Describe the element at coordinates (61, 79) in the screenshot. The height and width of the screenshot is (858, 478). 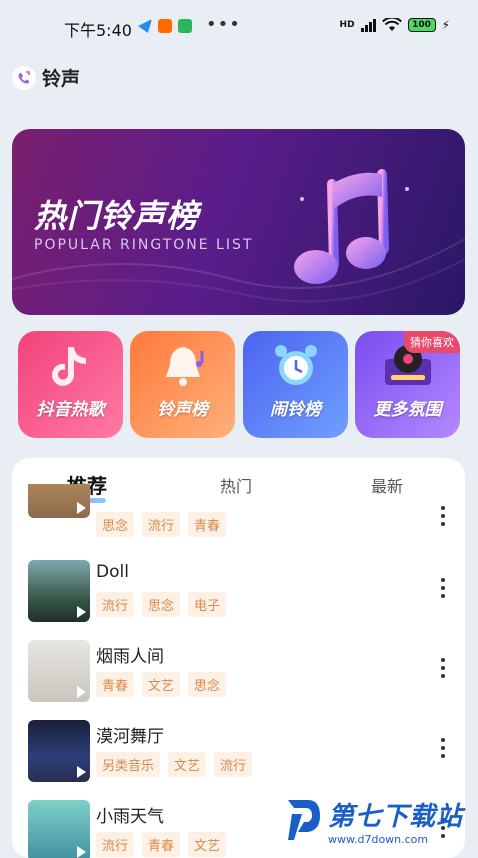
I see `page-title: 铃声` at that location.